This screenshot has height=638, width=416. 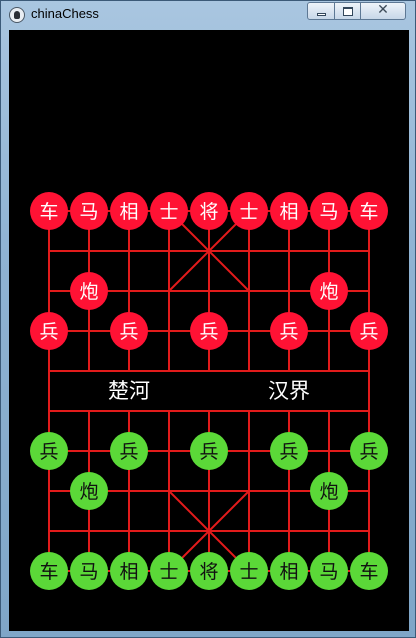 What do you see at coordinates (17, 15) in the screenshot?
I see `chess-app-icon` at bounding box center [17, 15].